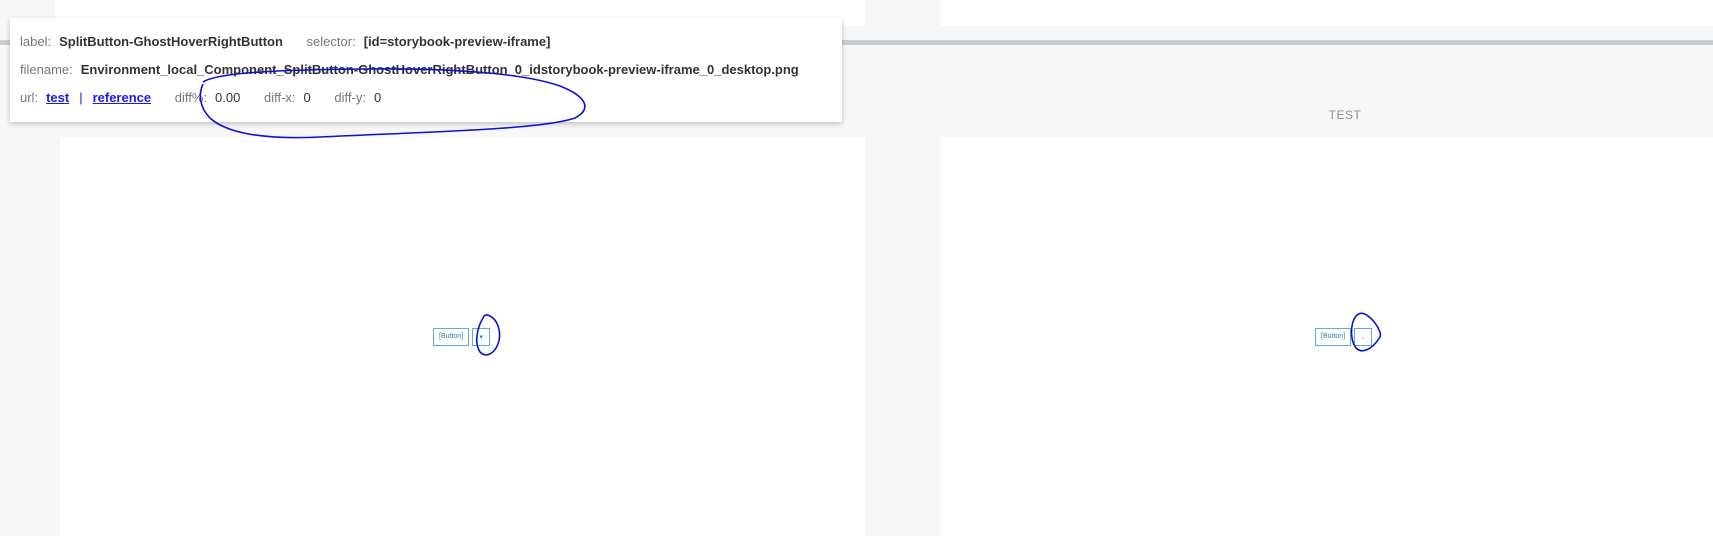 The height and width of the screenshot is (536, 1713). What do you see at coordinates (1333, 337) in the screenshot?
I see `test-split-main-button: [Button]` at bounding box center [1333, 337].